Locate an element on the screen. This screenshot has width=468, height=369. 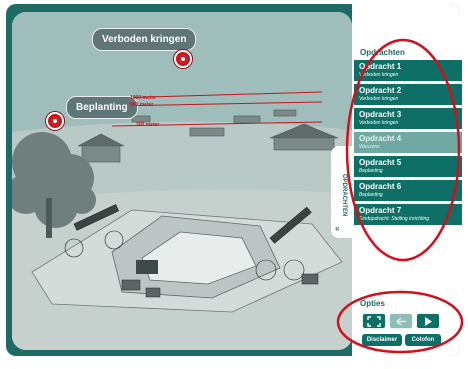
task-title: Opdracht 7 is located at coordinates (380, 210).